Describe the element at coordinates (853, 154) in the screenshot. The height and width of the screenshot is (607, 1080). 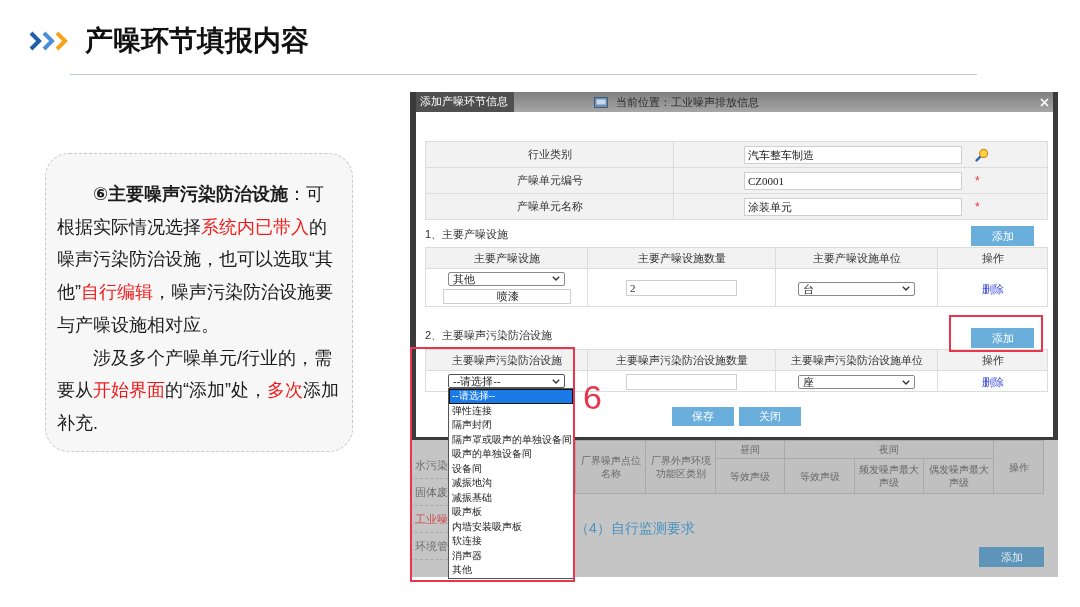
I see `text-field: 汽车整车制造` at that location.